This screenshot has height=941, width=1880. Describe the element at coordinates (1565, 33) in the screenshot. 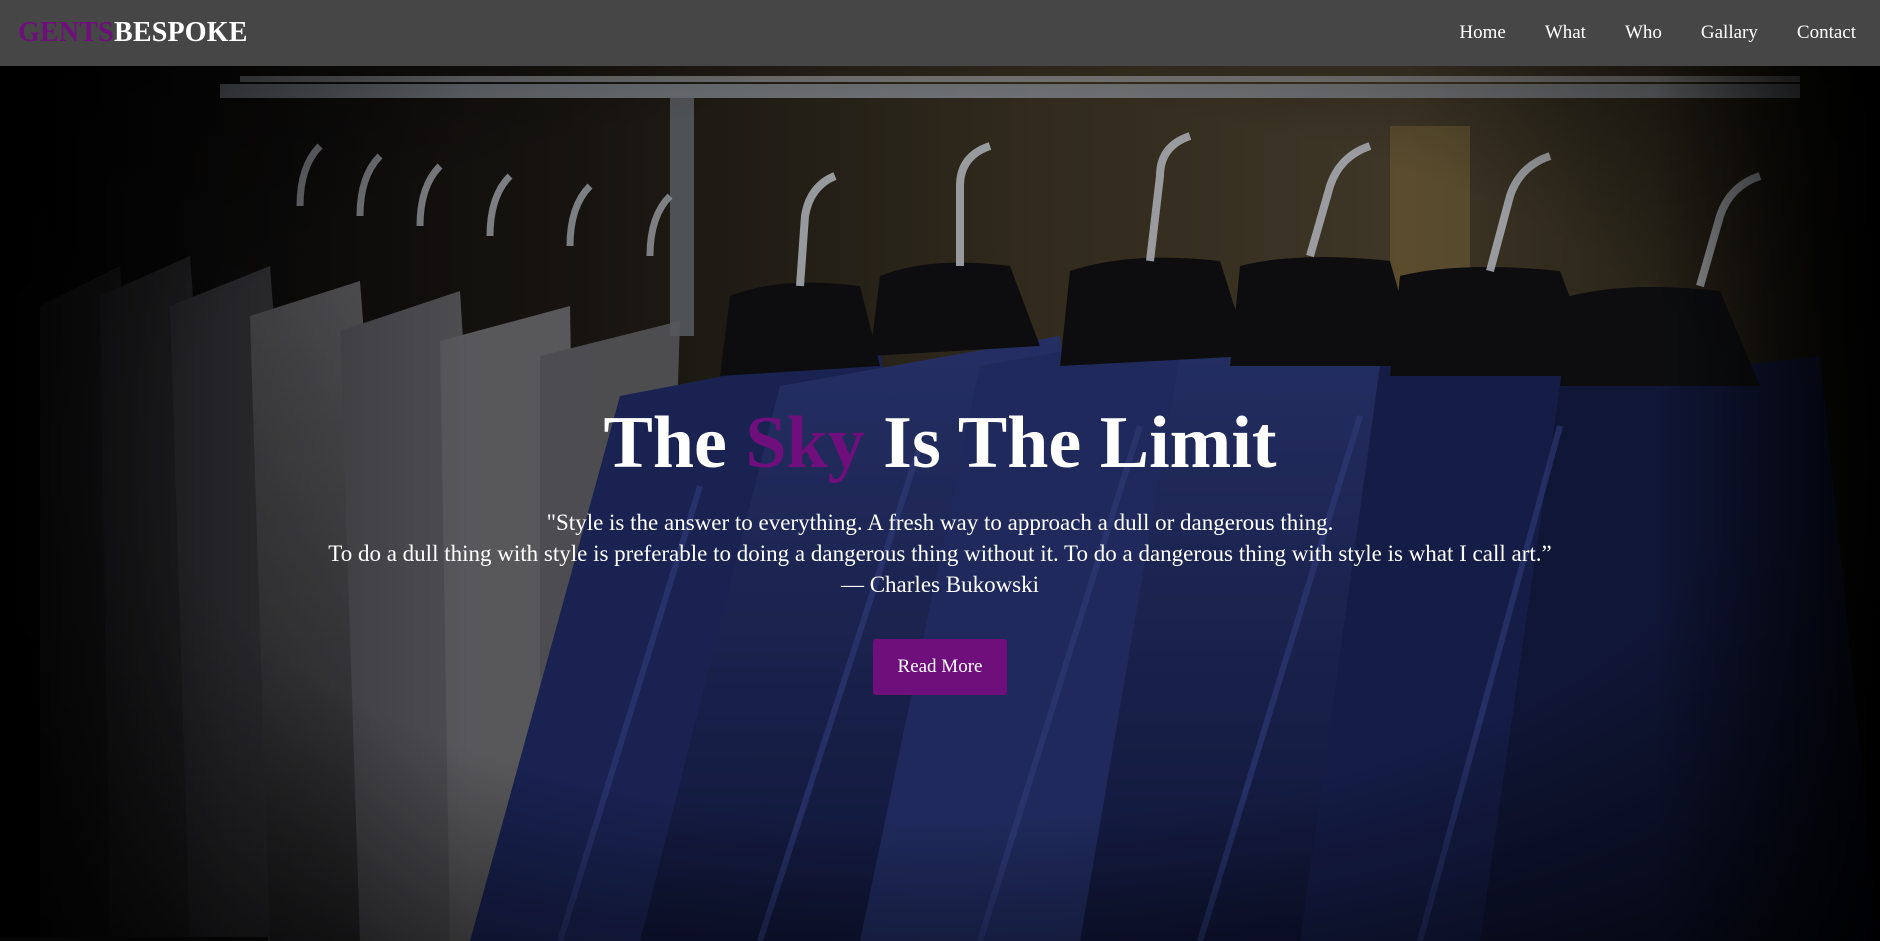

I see `nav-link-what: What` at that location.